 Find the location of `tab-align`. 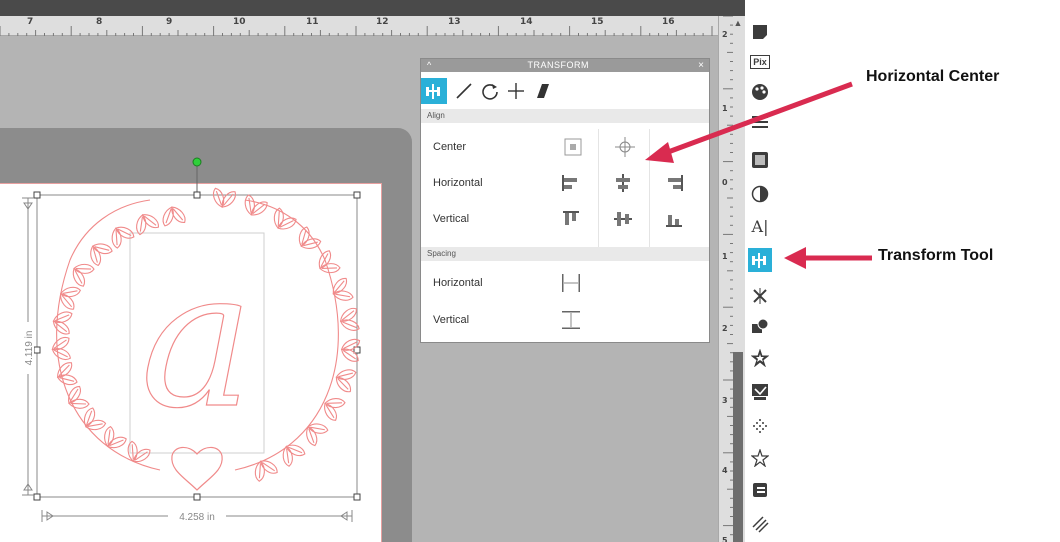

tab-align is located at coordinates (434, 91).